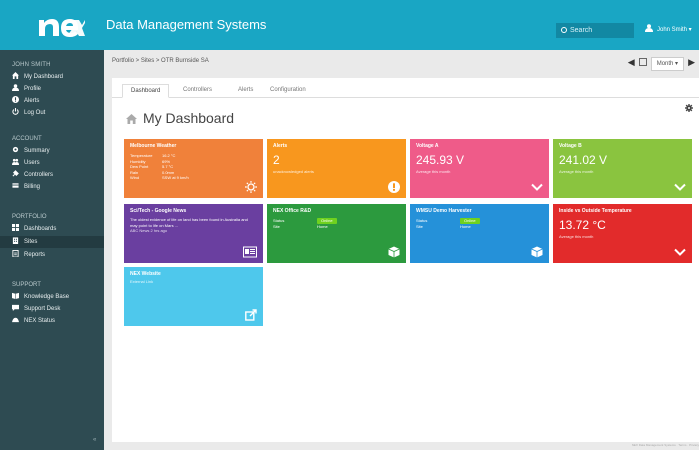 Image resolution: width=699 pixels, height=450 pixels. Describe the element at coordinates (583, 160) in the screenshot. I see `voltage-value: 241.02 V` at that location.